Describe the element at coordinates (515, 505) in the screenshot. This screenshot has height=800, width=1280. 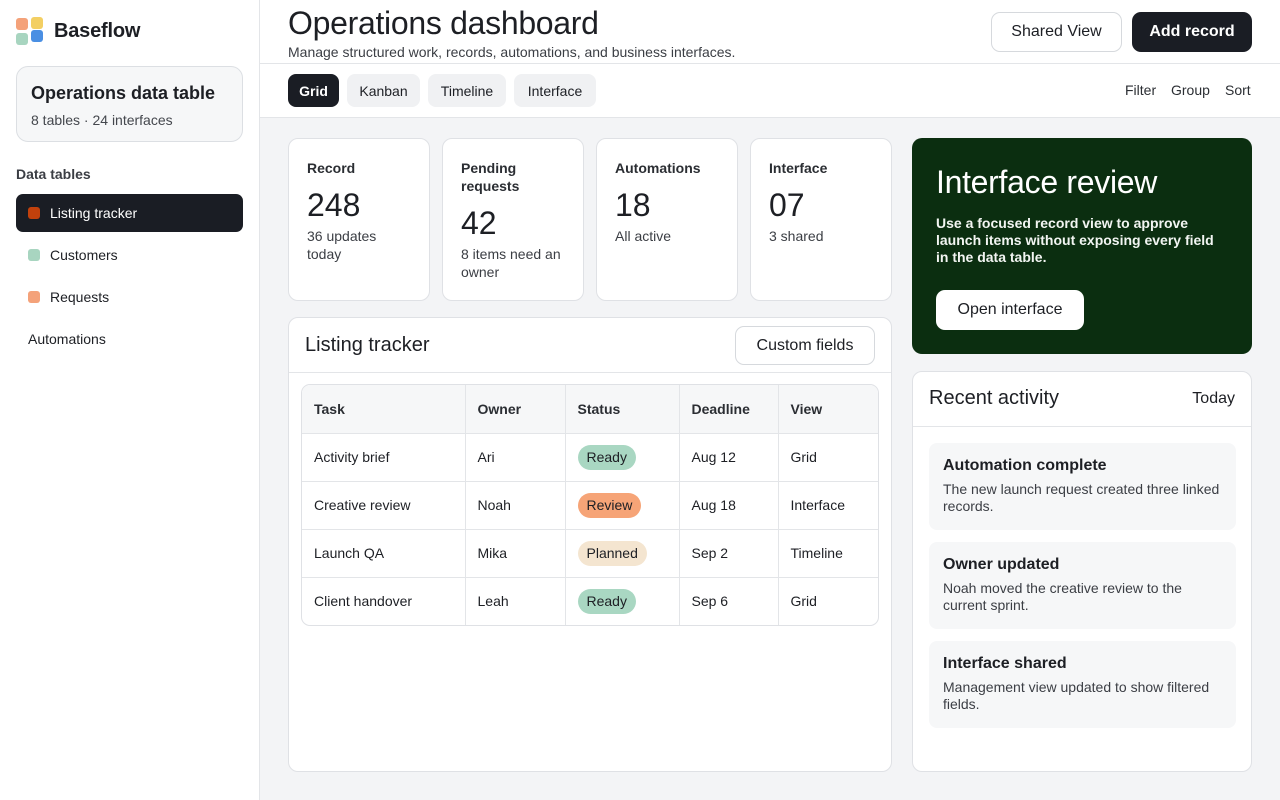
I see `owner-cell: Noah` at that location.